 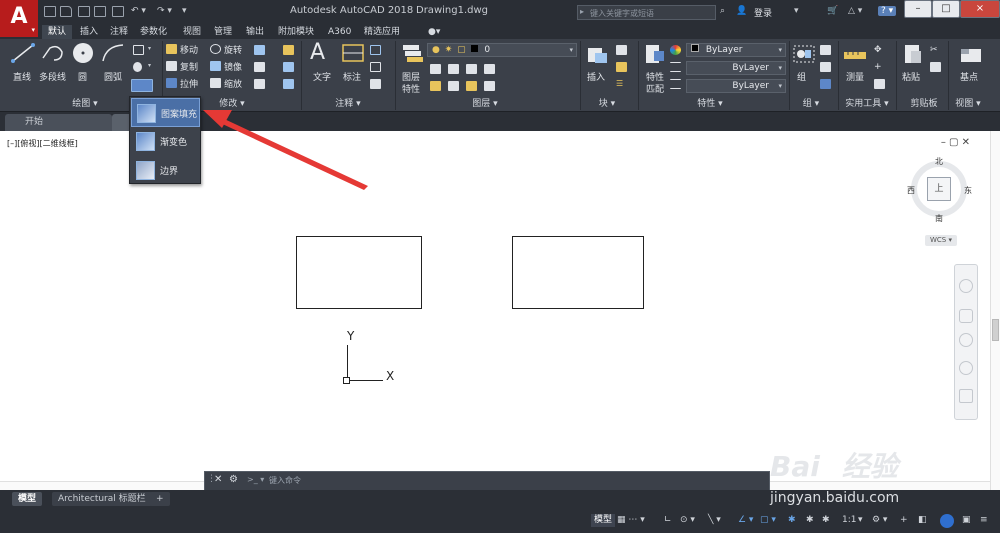 What do you see at coordinates (811, 104) in the screenshot?
I see `groups-panel-title: 组 ▾` at bounding box center [811, 104].